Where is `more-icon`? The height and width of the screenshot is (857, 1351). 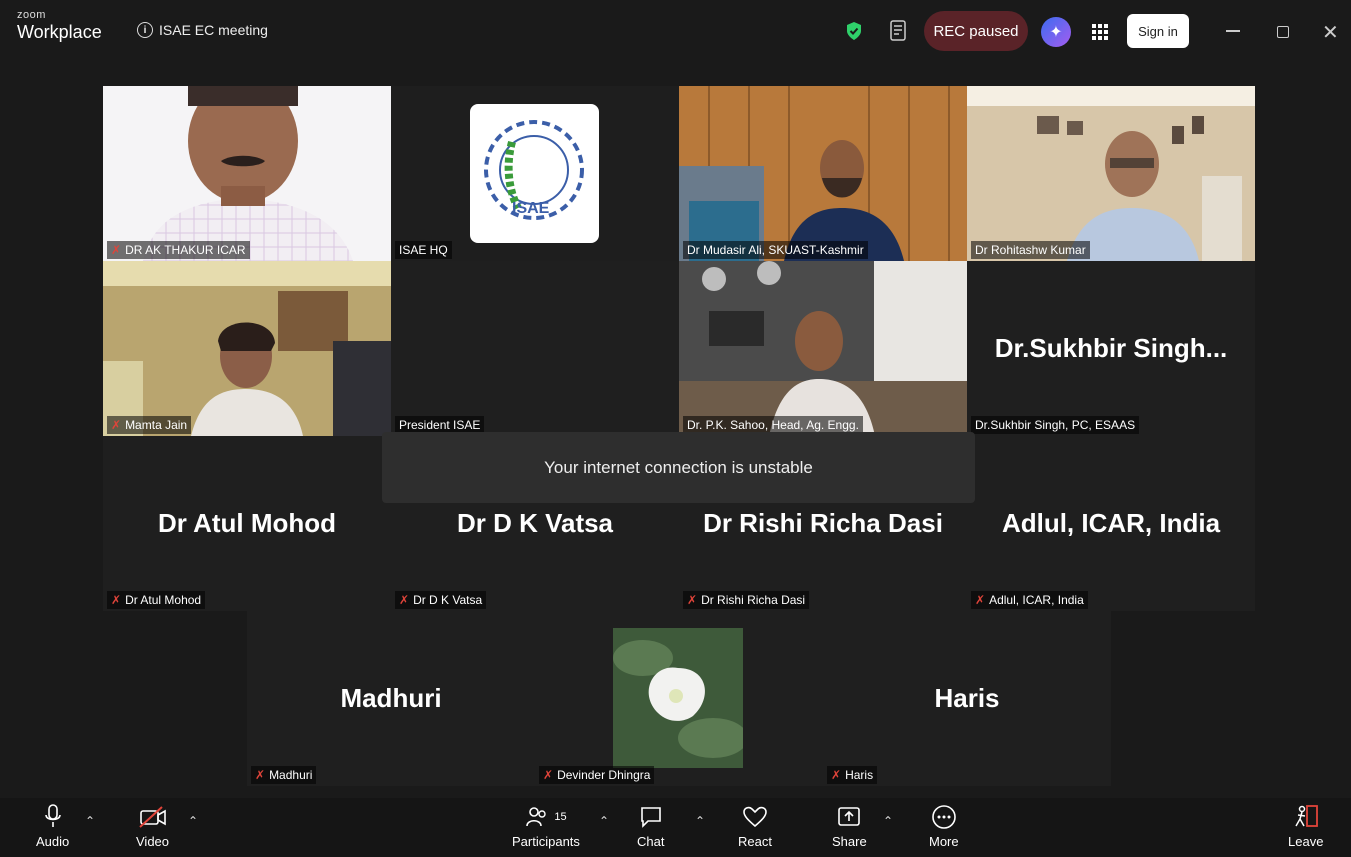 more-icon is located at coordinates (944, 817).